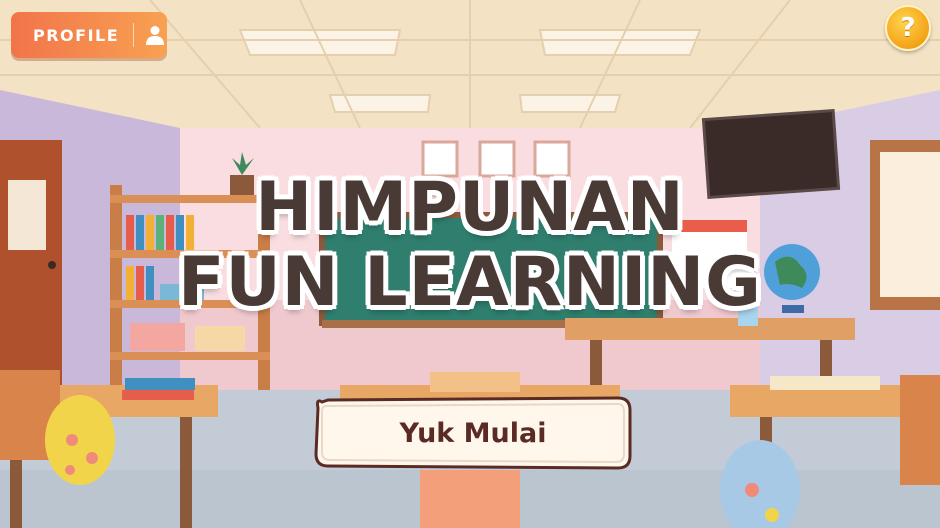  Describe the element at coordinates (470, 207) in the screenshot. I see `game-title-line-1: HIMPUNAN` at that location.